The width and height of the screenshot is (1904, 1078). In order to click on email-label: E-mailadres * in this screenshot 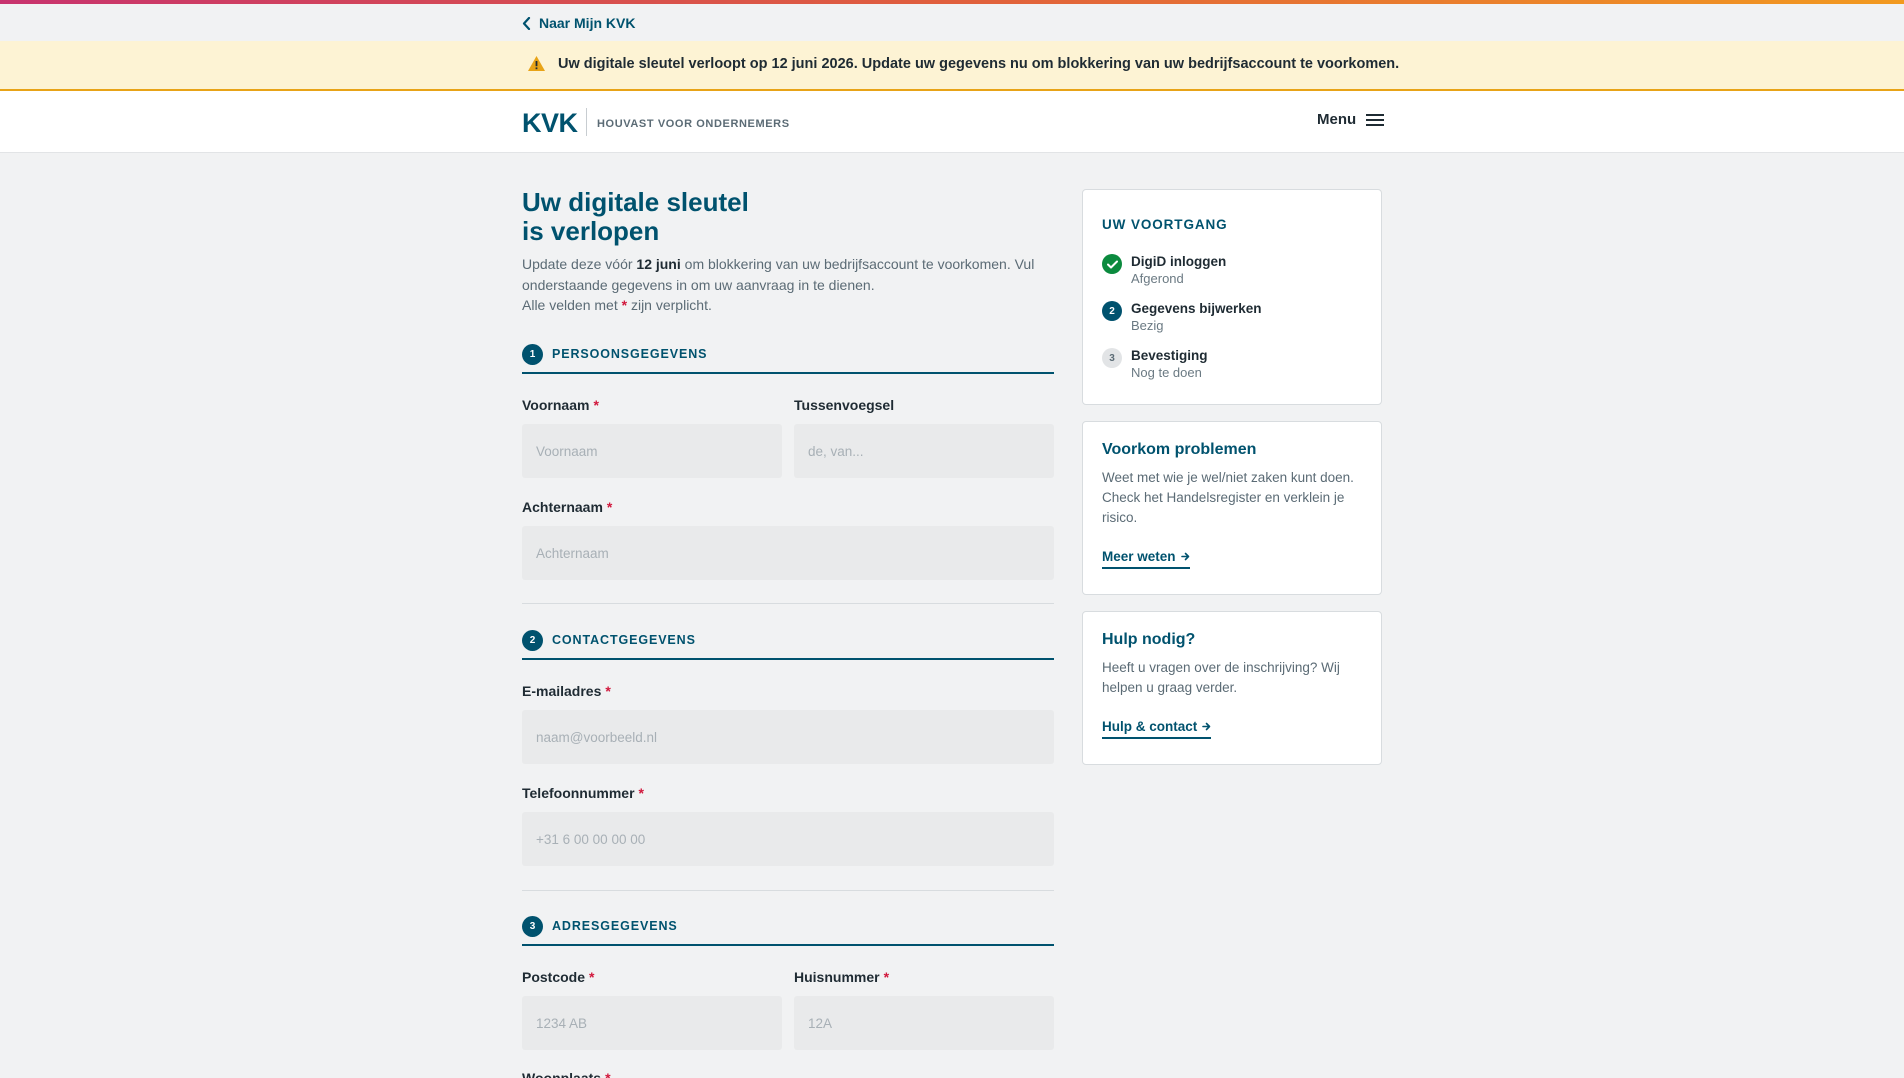, I will do `click(566, 691)`.